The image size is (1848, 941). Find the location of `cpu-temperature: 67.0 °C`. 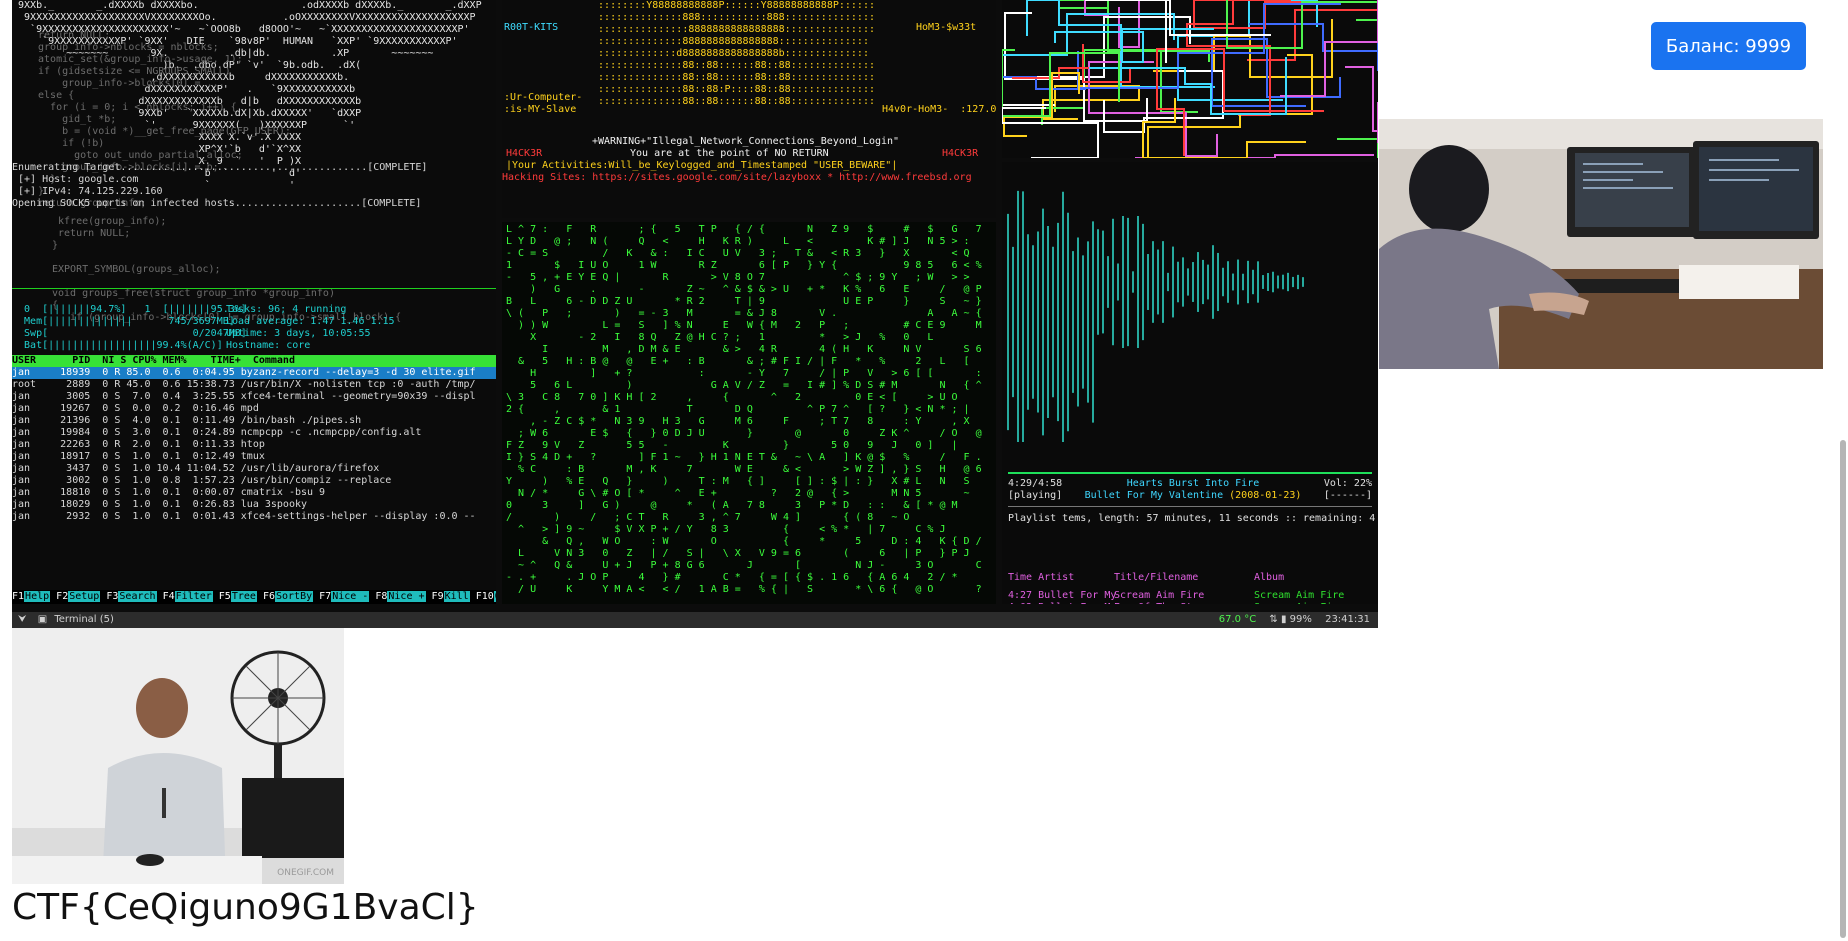

cpu-temperature: 67.0 °C is located at coordinates (1237, 619).